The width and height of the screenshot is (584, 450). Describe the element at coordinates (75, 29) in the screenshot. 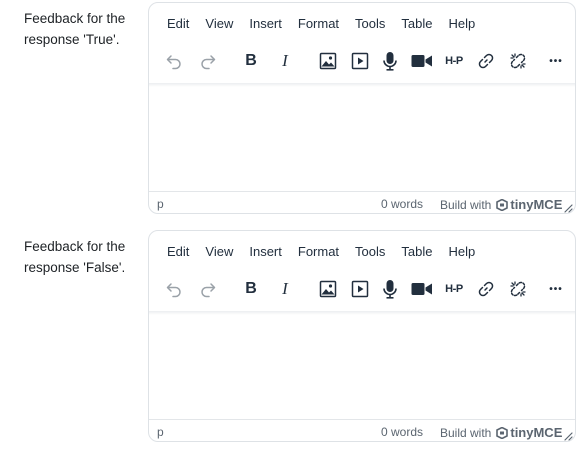

I see `feedback-label: Feedback for the response 'True'.` at that location.